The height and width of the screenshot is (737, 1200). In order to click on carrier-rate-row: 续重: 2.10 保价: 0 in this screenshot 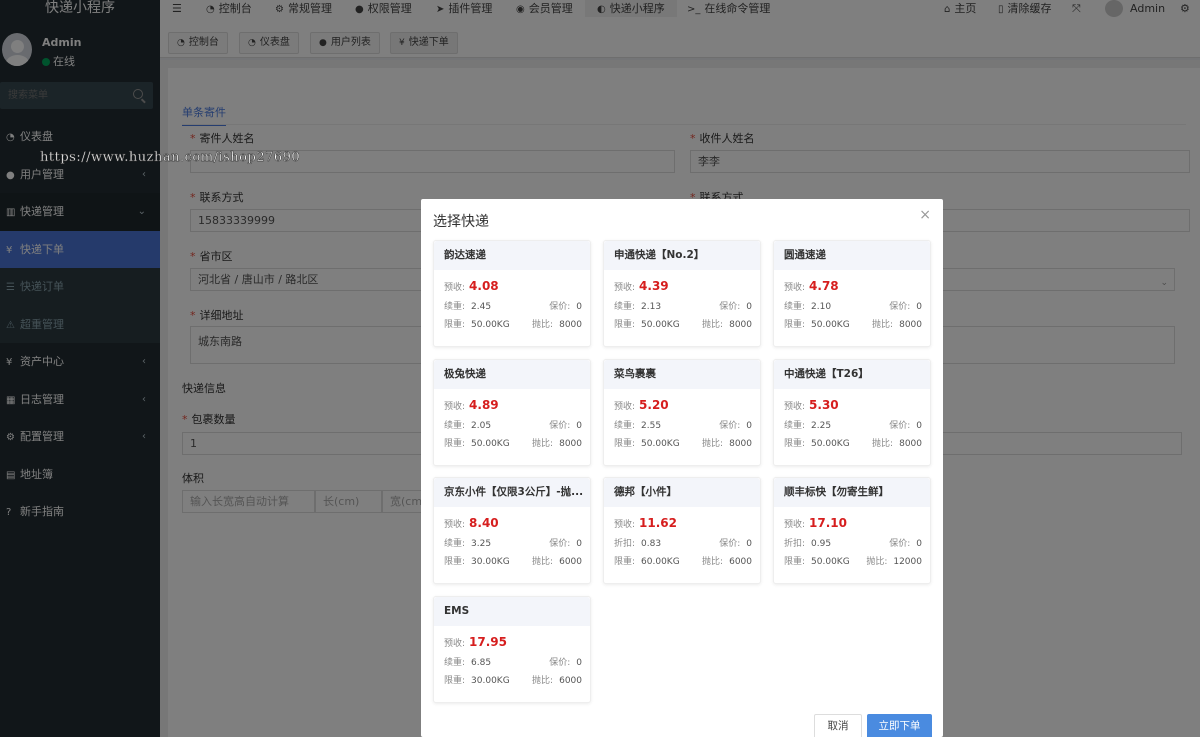, I will do `click(853, 307)`.